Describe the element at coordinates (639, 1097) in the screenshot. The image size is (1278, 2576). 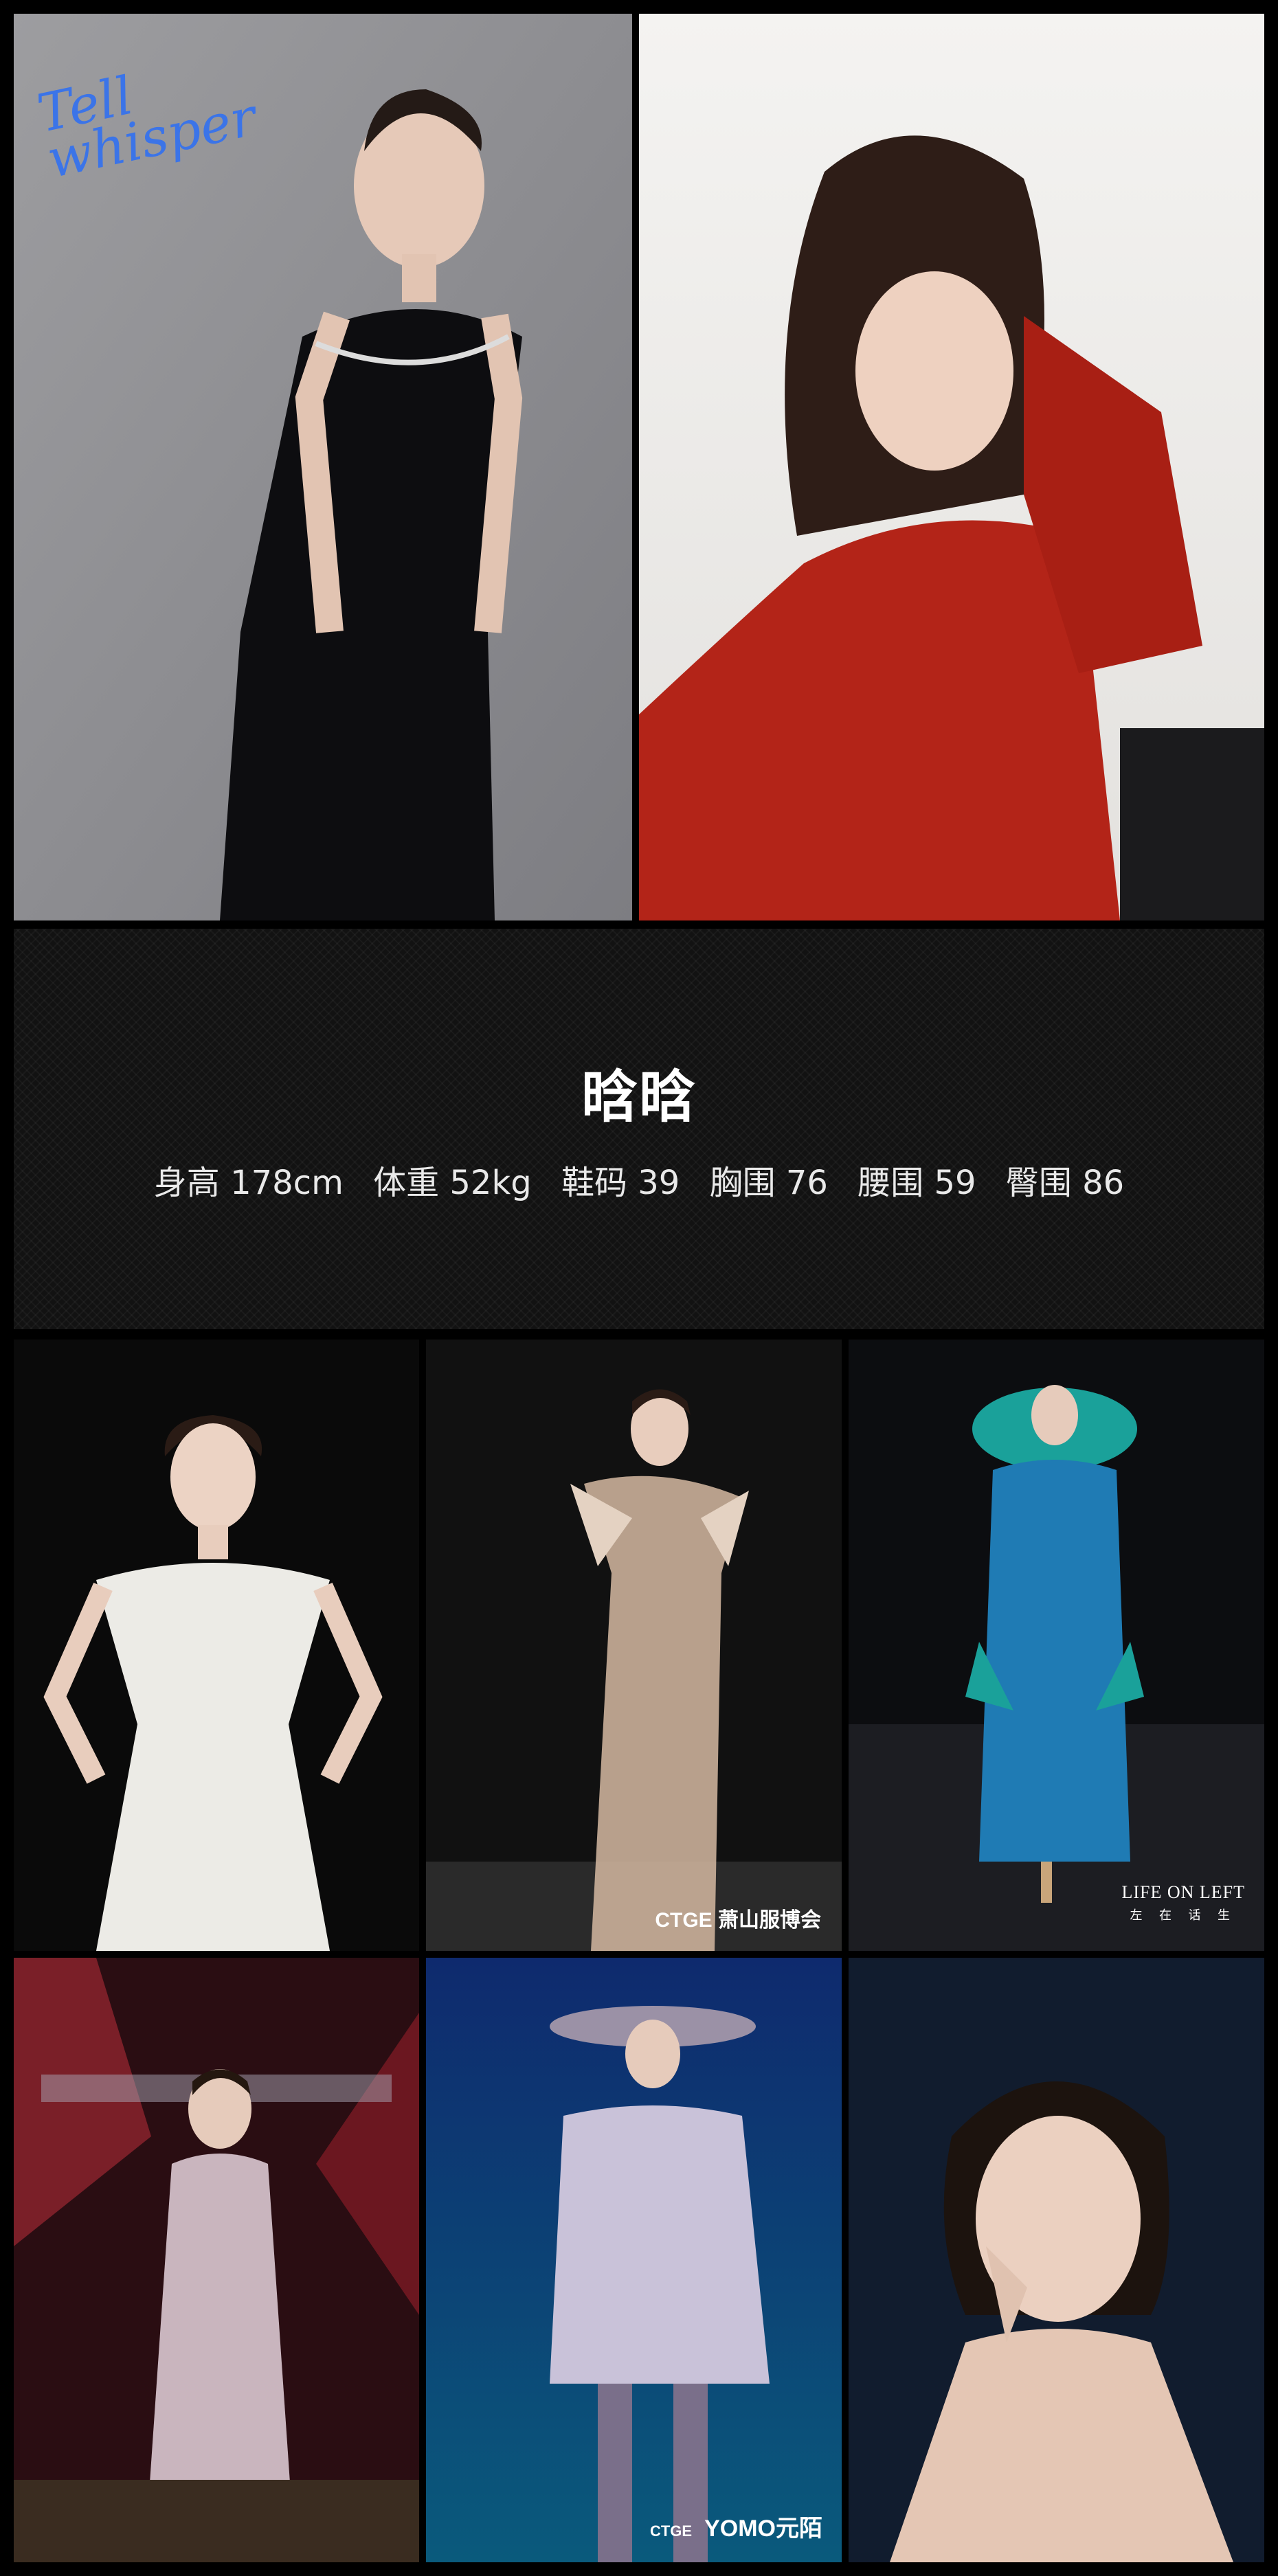
I see `model-name: 晗晗` at that location.